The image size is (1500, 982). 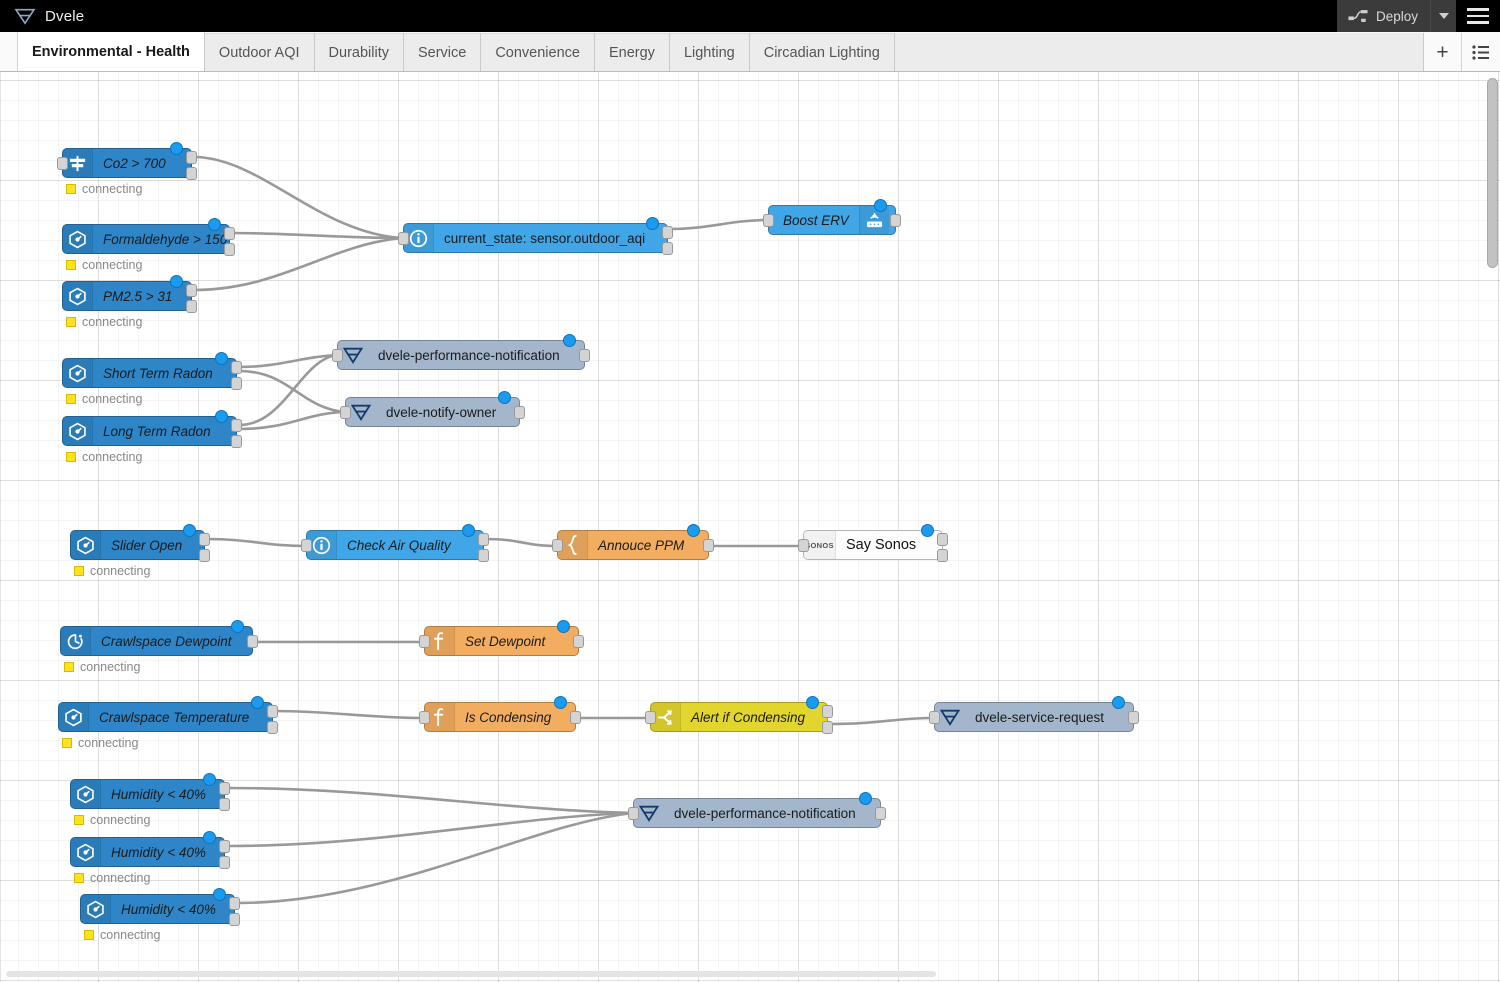 I want to click on node-current-state-outdoor-aqi: current_state: sensor.outdoor_aqi, so click(x=535, y=236).